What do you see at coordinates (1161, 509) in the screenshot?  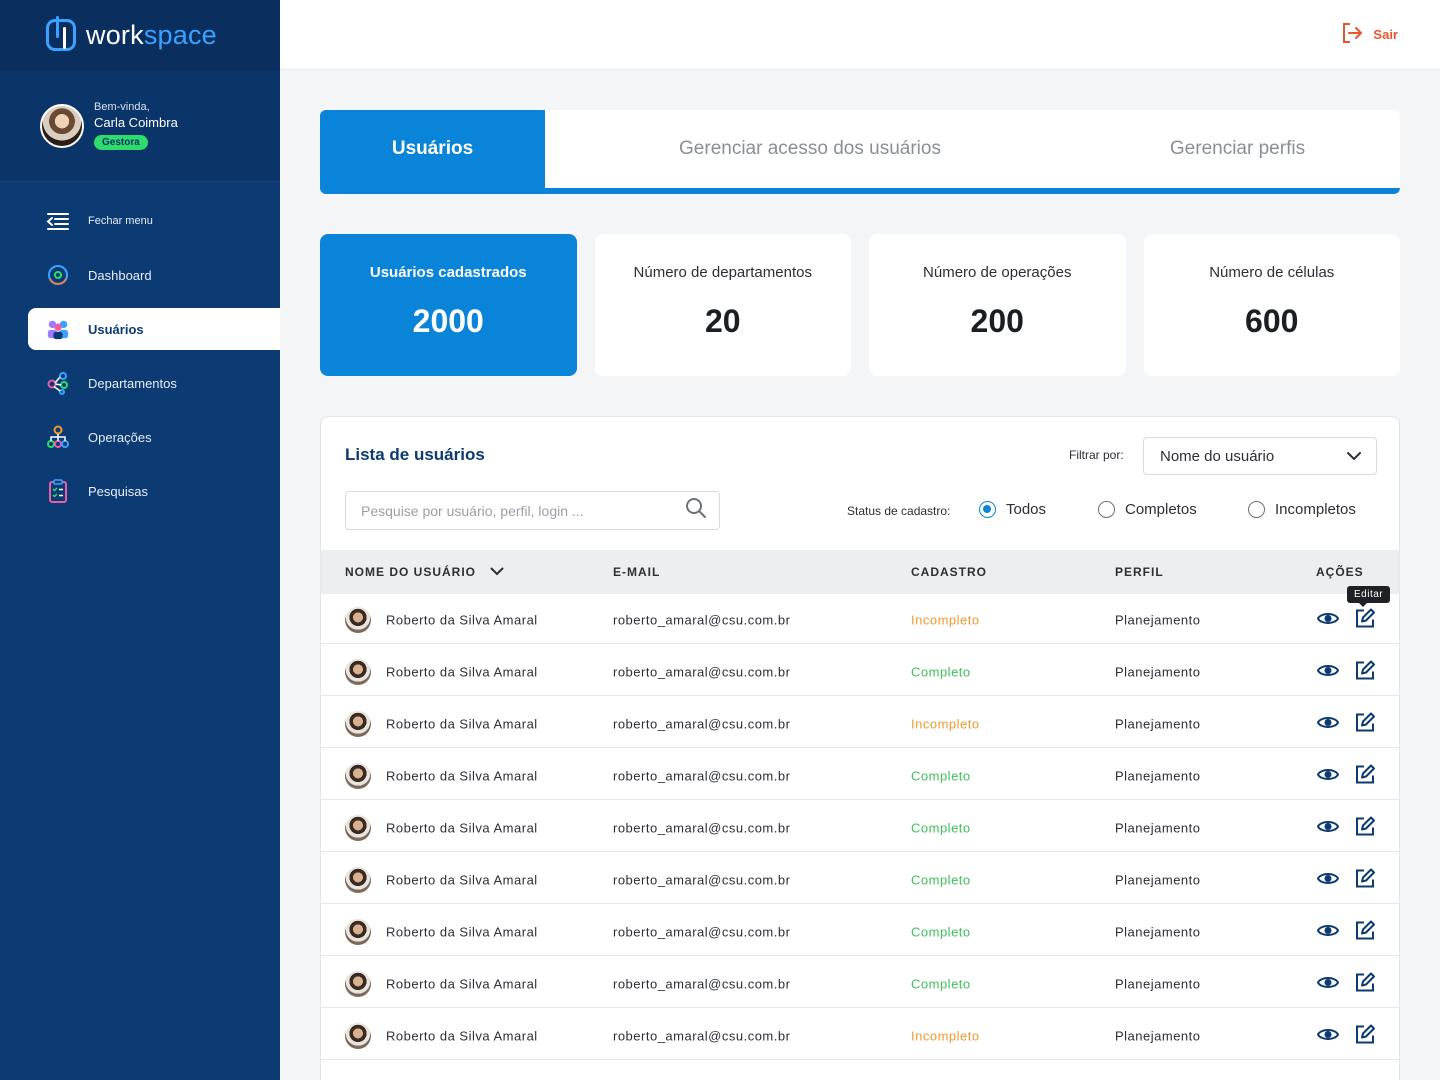 I see `radio-label: Completos` at bounding box center [1161, 509].